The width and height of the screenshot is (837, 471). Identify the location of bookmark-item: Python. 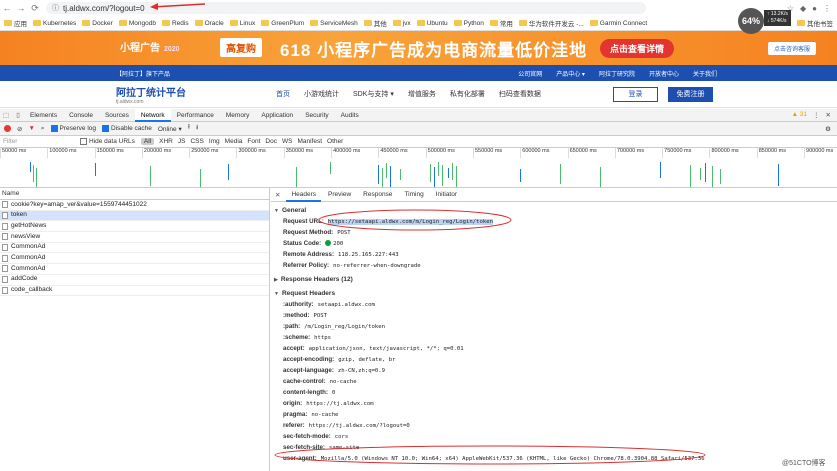
(468, 23).